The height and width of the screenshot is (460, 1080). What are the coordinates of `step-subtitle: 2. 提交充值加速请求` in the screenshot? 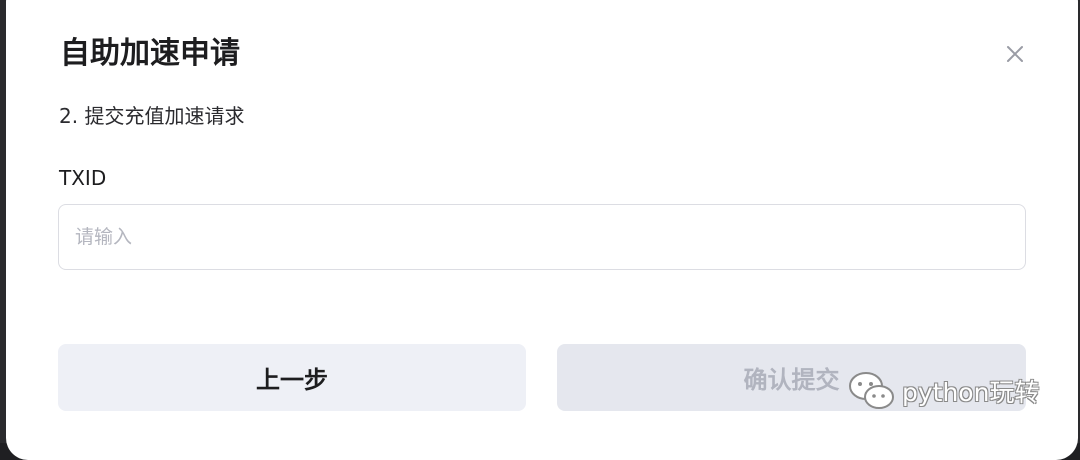 It's located at (152, 116).